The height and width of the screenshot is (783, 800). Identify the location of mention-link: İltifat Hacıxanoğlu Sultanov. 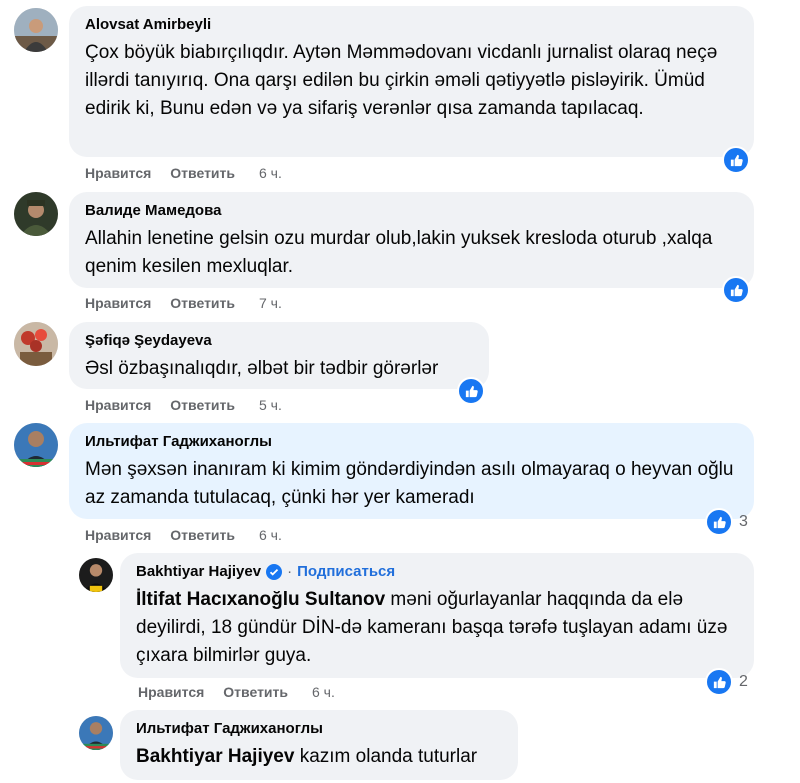
(260, 599).